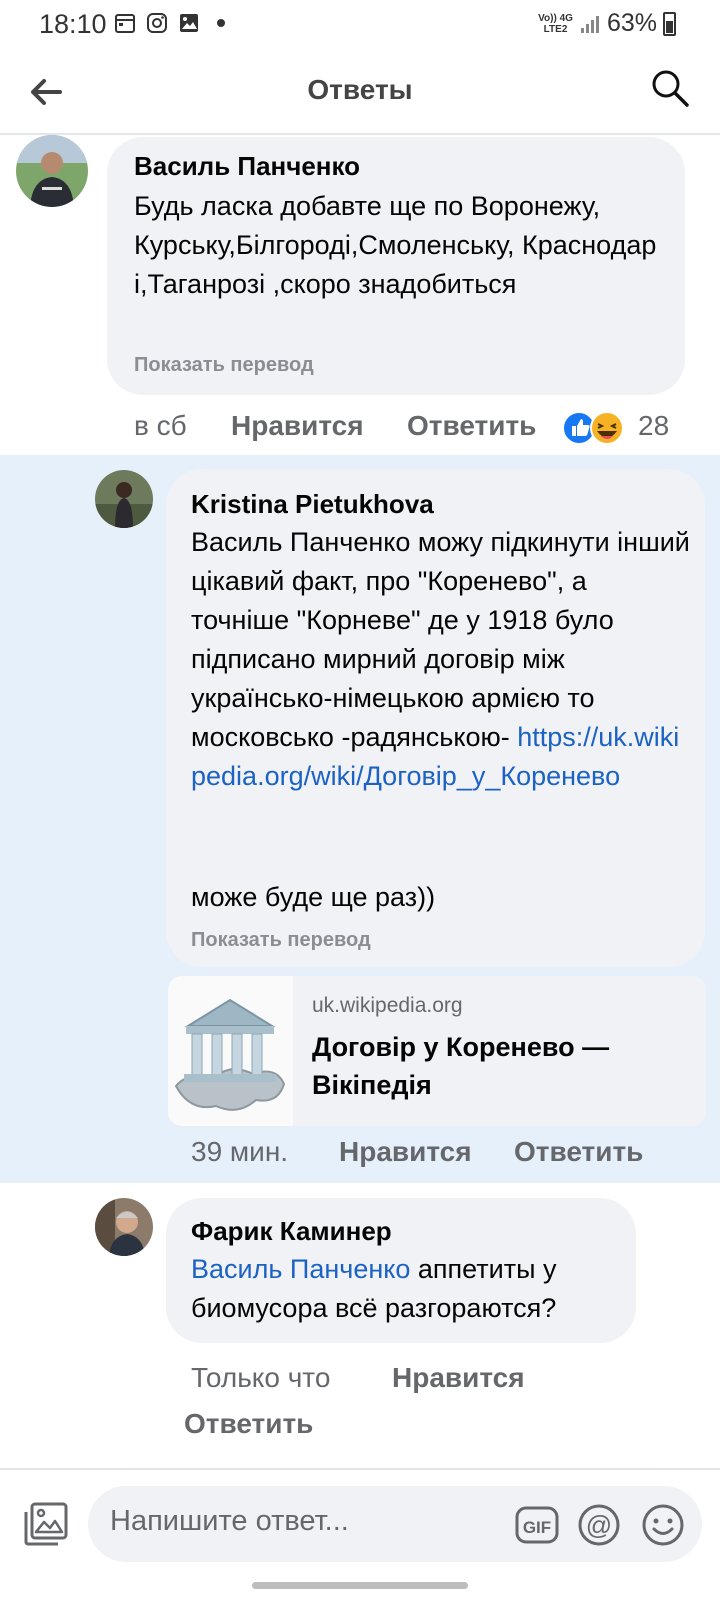 The width and height of the screenshot is (720, 1600). I want to click on page-title: Ответы, so click(360, 89).